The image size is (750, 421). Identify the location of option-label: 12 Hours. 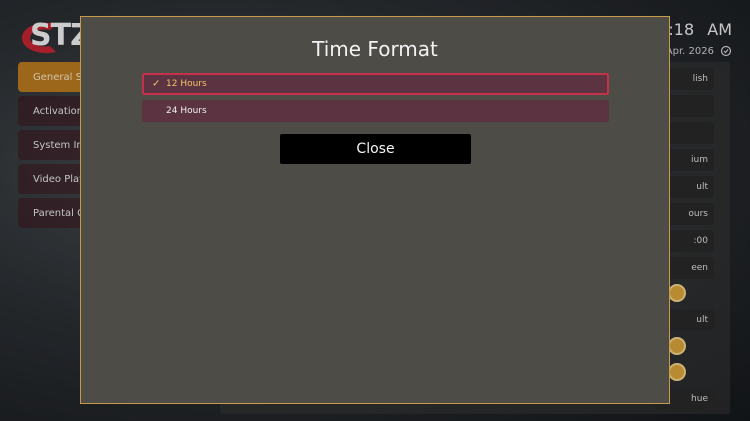
(186, 84).